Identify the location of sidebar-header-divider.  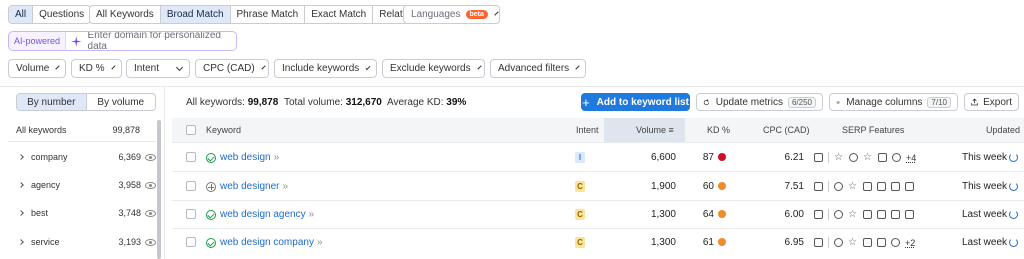
(82, 141).